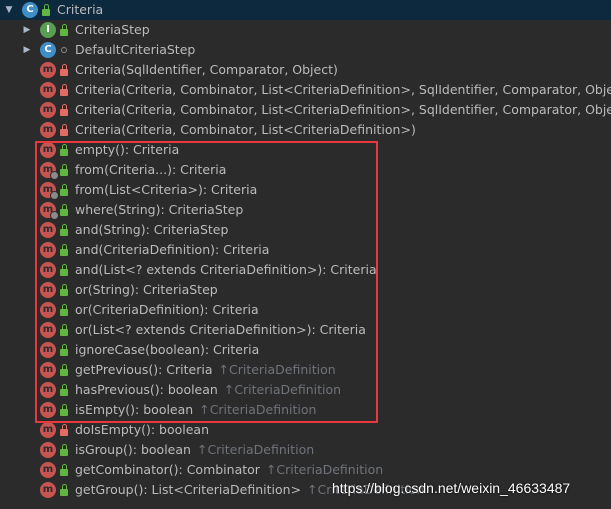 This screenshot has width=611, height=509. Describe the element at coordinates (305, 190) in the screenshot. I see `tree-row-method: m from(List<Criteria>): Criteria` at that location.